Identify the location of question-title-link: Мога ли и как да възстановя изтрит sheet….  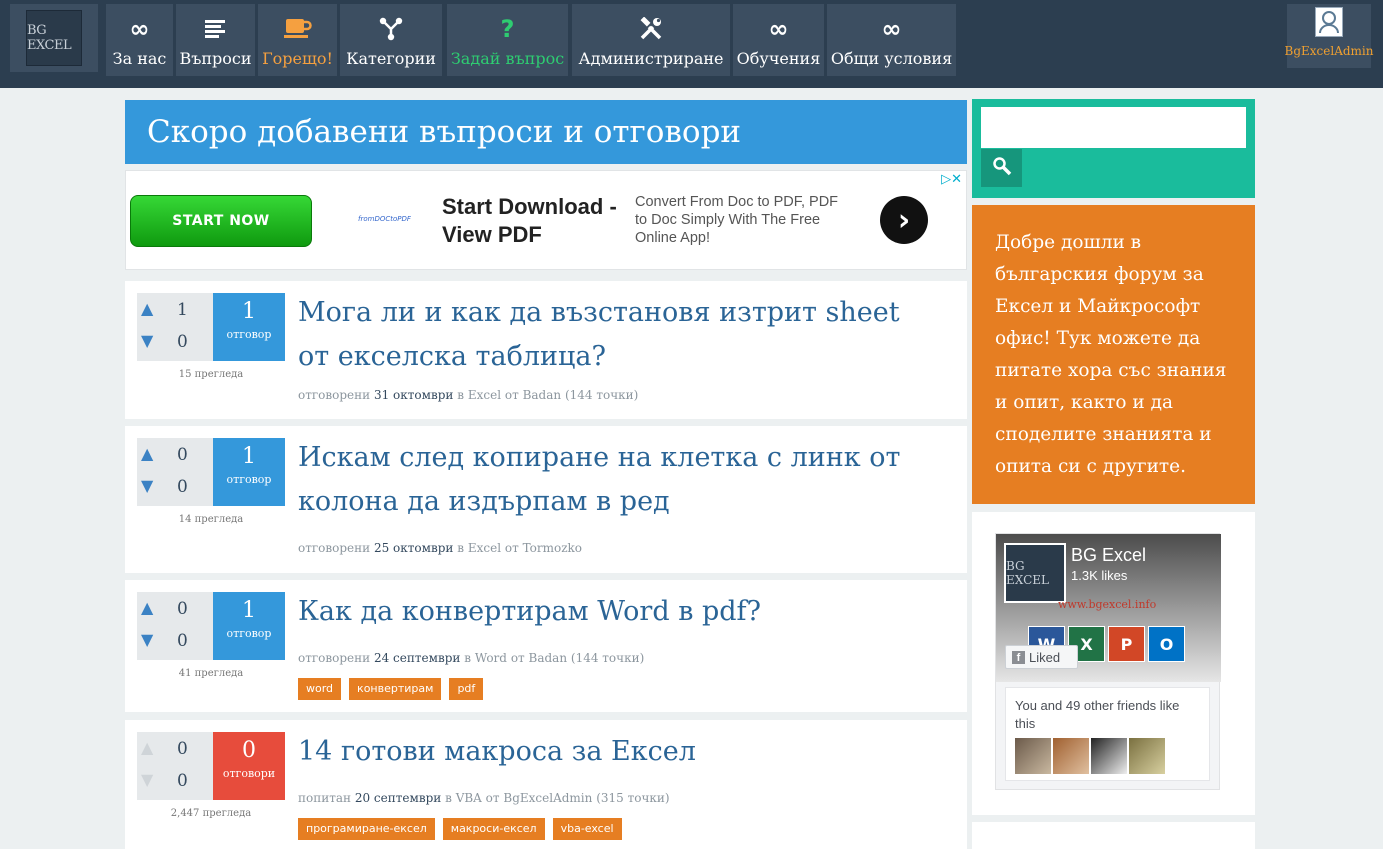
(618, 335).